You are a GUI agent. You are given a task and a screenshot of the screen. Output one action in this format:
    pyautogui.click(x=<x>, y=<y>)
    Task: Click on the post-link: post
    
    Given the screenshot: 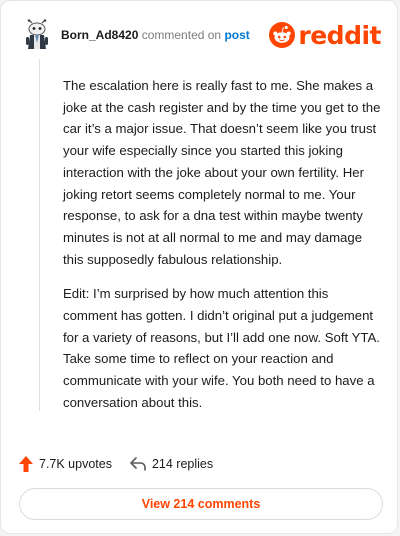 What is the action you would take?
    pyautogui.click(x=236, y=35)
    